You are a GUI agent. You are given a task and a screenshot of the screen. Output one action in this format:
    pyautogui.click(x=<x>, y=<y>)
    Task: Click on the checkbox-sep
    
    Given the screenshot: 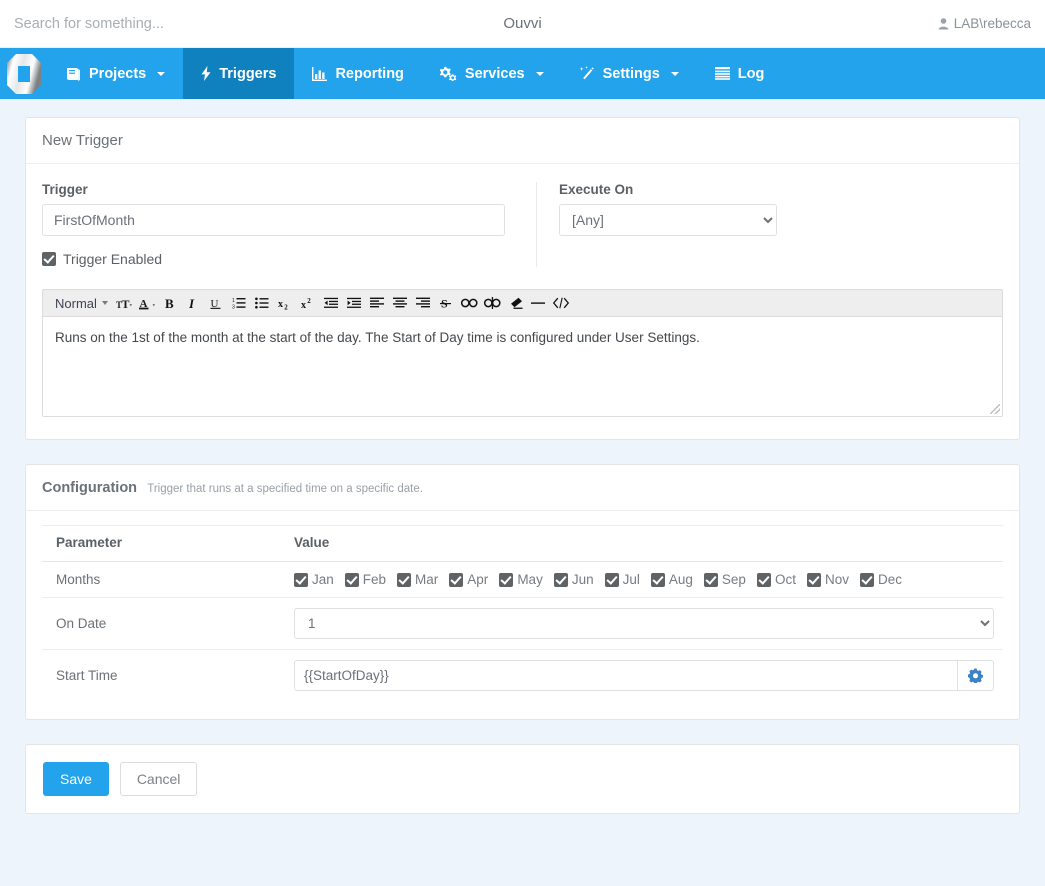 What is the action you would take?
    pyautogui.click(x=710, y=579)
    